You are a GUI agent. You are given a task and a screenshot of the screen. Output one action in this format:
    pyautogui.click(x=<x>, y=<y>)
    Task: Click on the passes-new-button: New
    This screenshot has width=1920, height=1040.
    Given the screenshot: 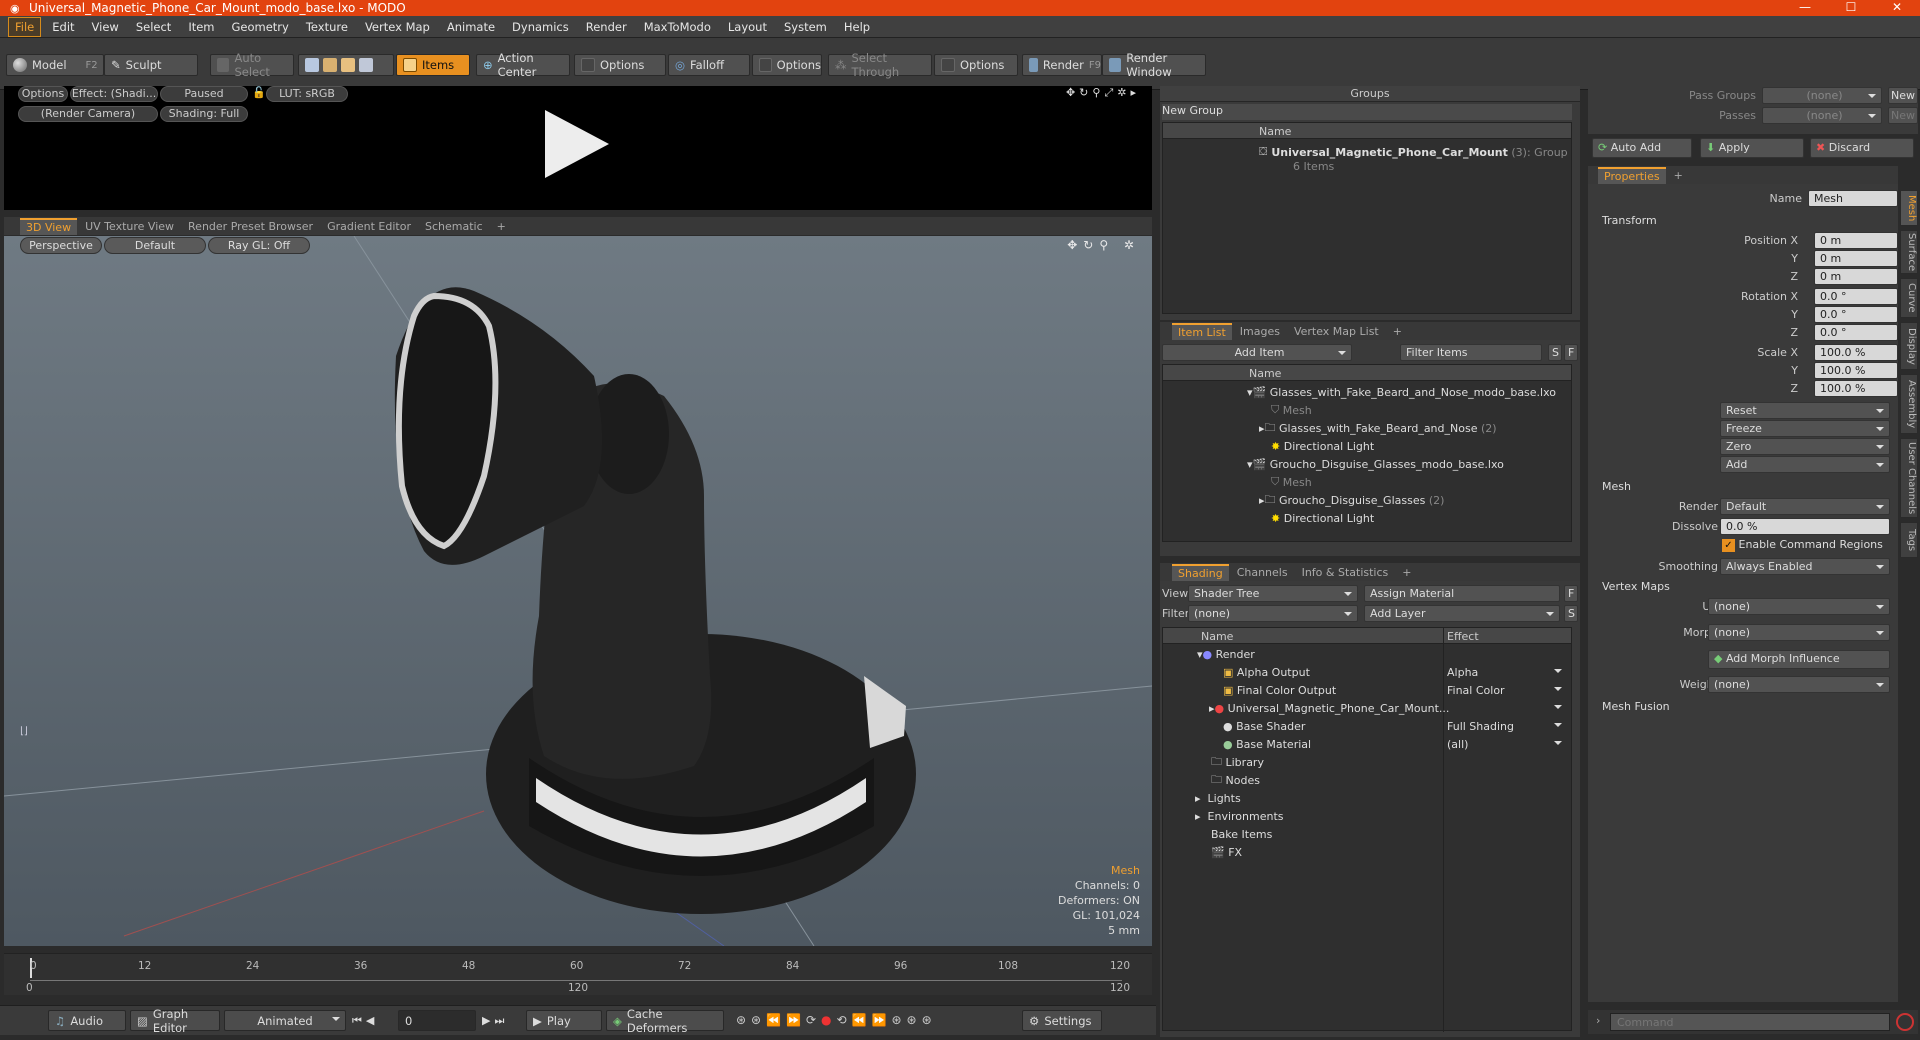 What is the action you would take?
    pyautogui.click(x=1903, y=115)
    